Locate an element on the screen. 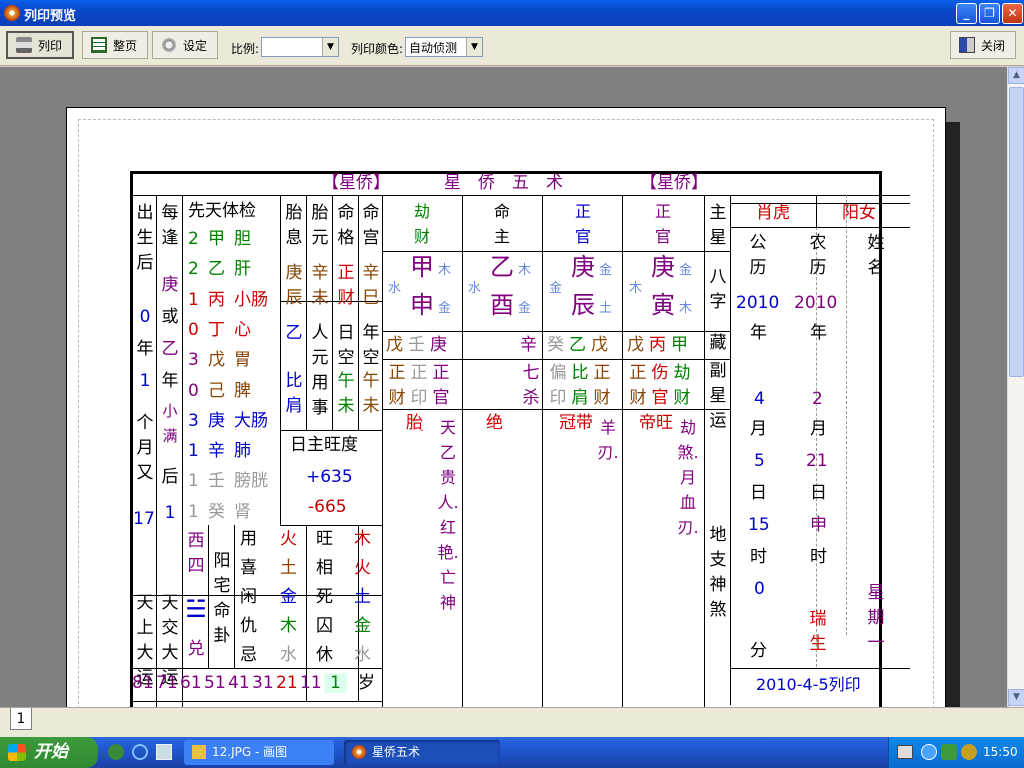  trigram-icon: ☱ is located at coordinates (196, 609).